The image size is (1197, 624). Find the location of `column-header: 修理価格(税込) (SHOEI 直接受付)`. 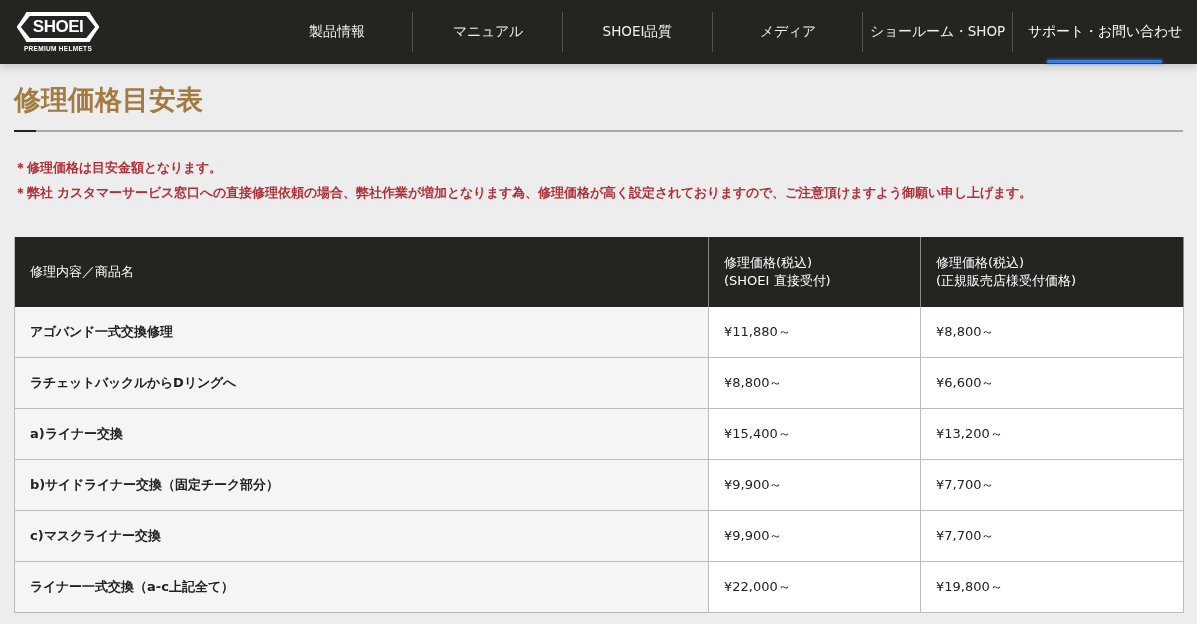

column-header: 修理価格(税込) (SHOEI 直接受付) is located at coordinates (815, 272).